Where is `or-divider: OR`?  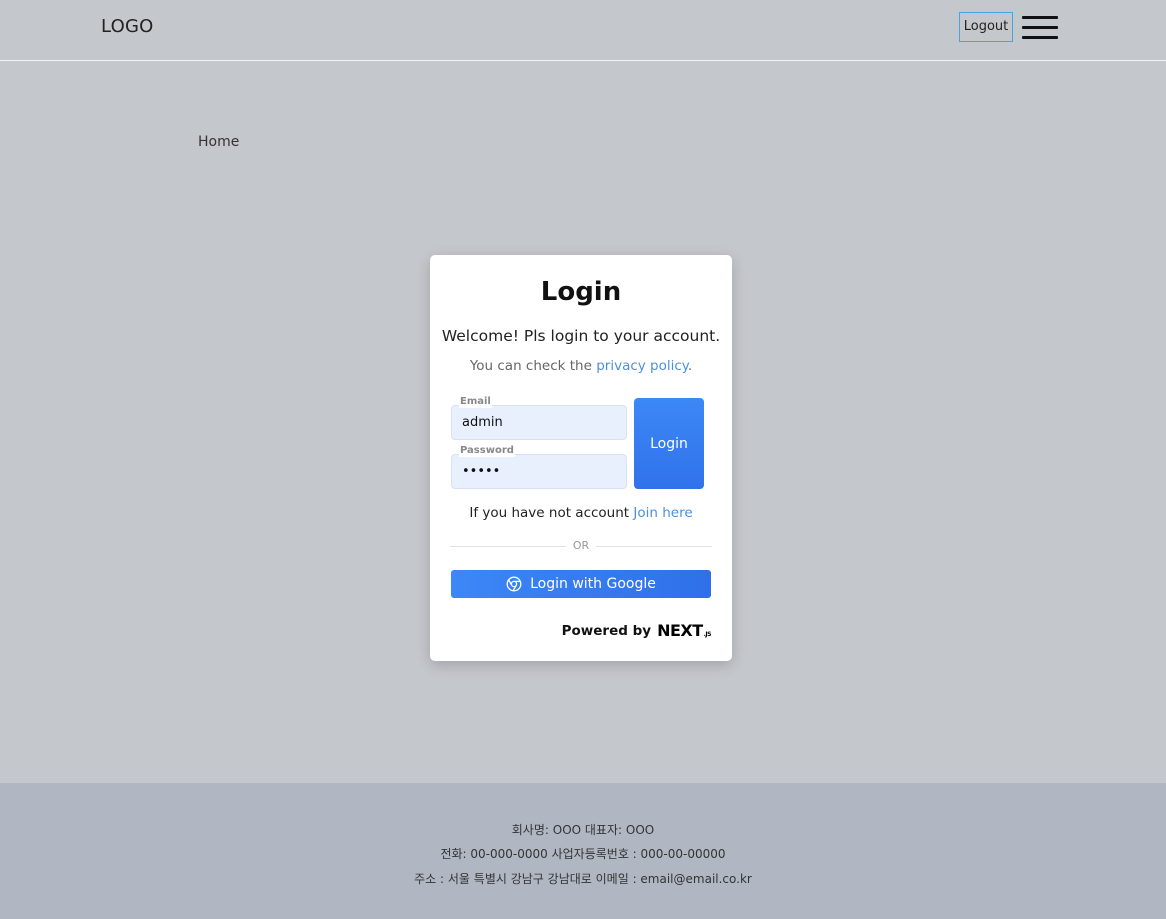 or-divider: OR is located at coordinates (581, 546).